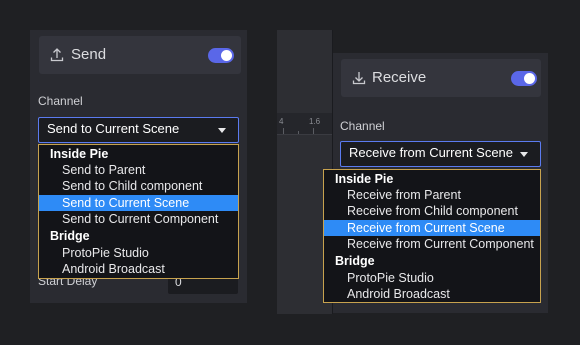  I want to click on send-channel-label: Channel, so click(60, 101).